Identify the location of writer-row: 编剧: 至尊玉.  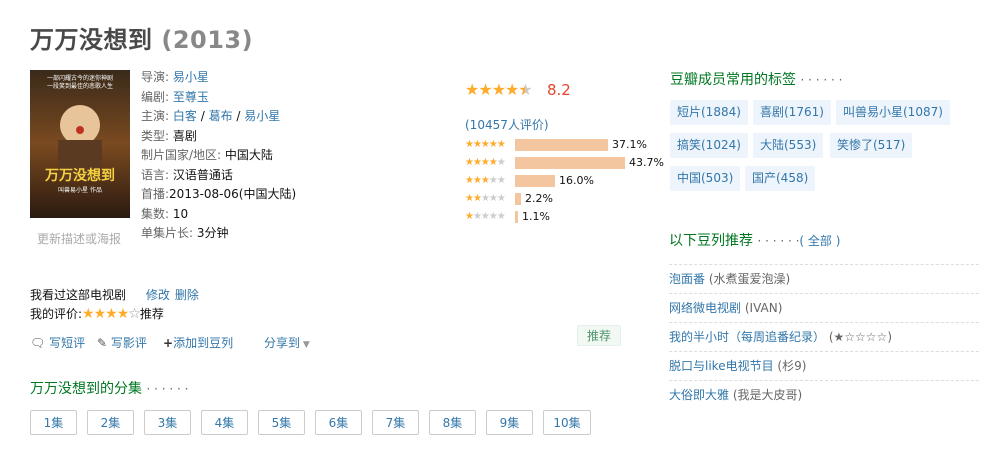
(218, 98).